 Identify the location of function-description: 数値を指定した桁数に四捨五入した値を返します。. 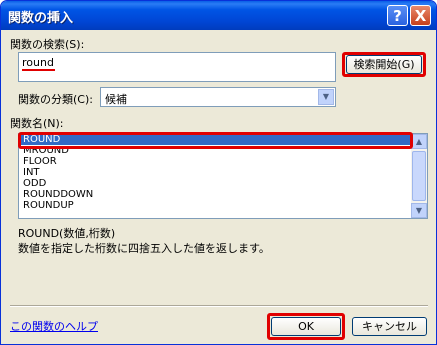
(144, 248).